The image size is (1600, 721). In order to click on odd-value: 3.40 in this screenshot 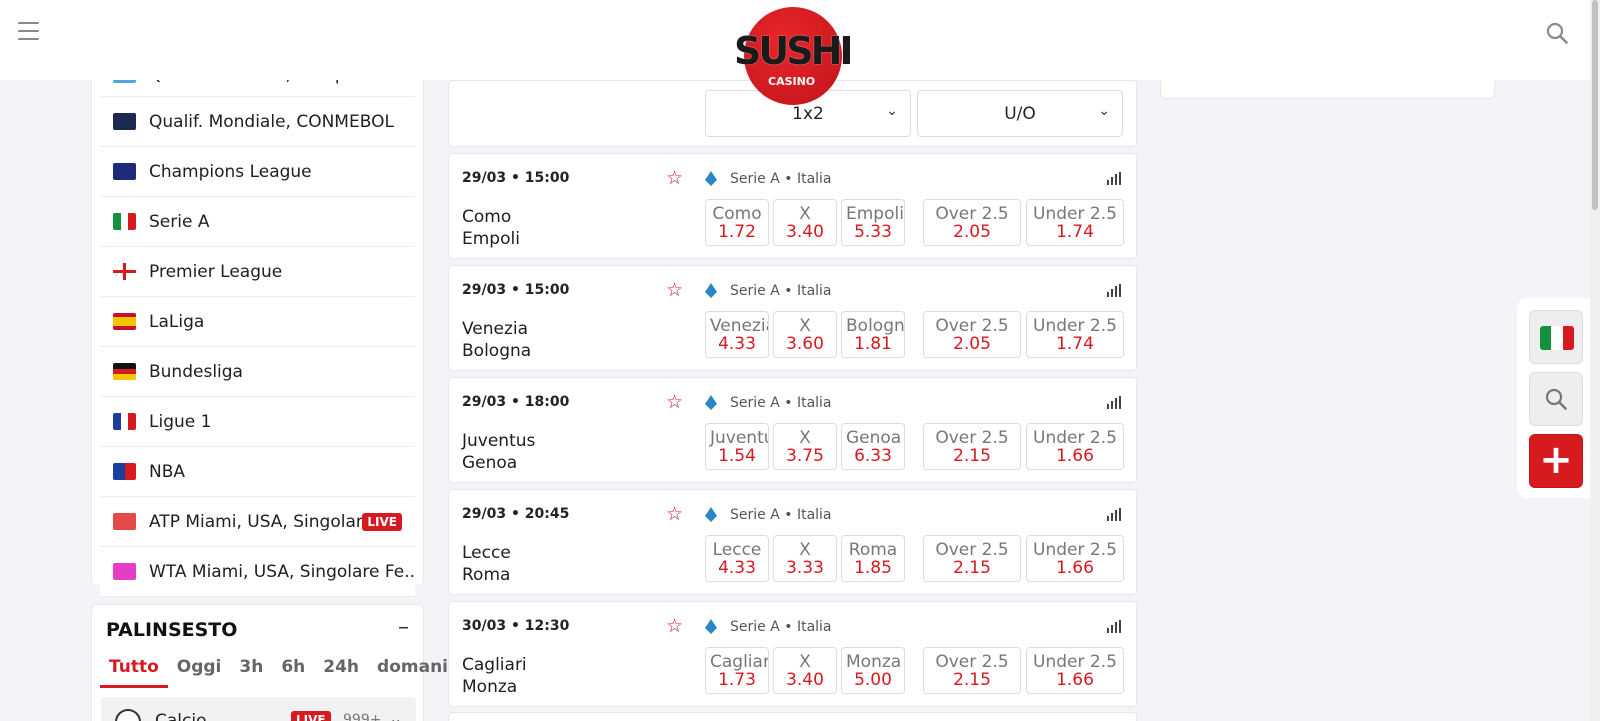, I will do `click(805, 232)`.